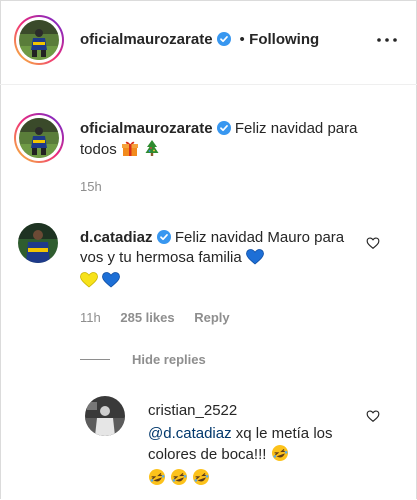  What do you see at coordinates (192, 411) in the screenshot?
I see `reply-username: cristian_2522` at bounding box center [192, 411].